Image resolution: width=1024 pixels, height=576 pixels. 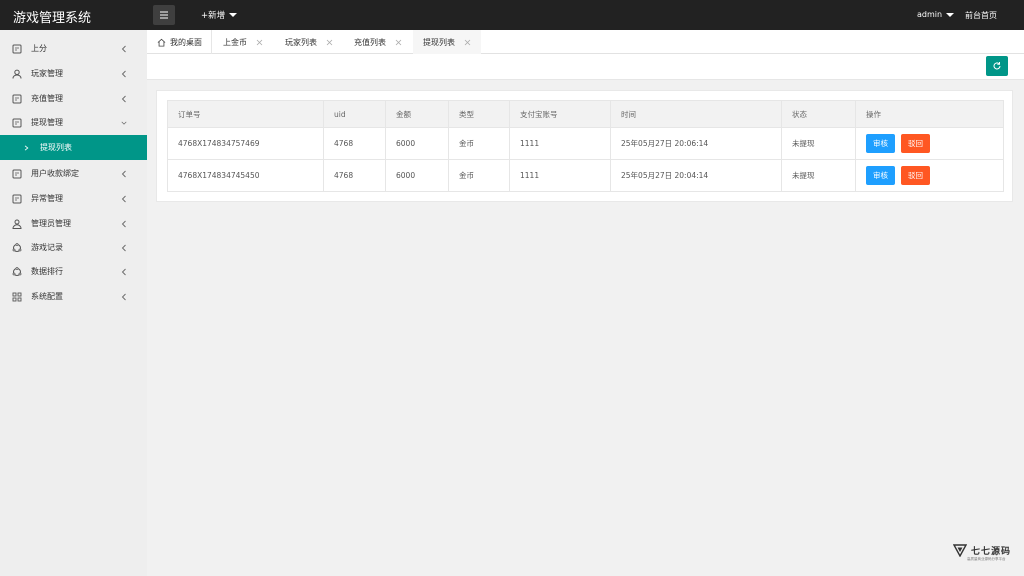 What do you see at coordinates (354, 175) in the screenshot?
I see `uid-cell: 4768` at bounding box center [354, 175].